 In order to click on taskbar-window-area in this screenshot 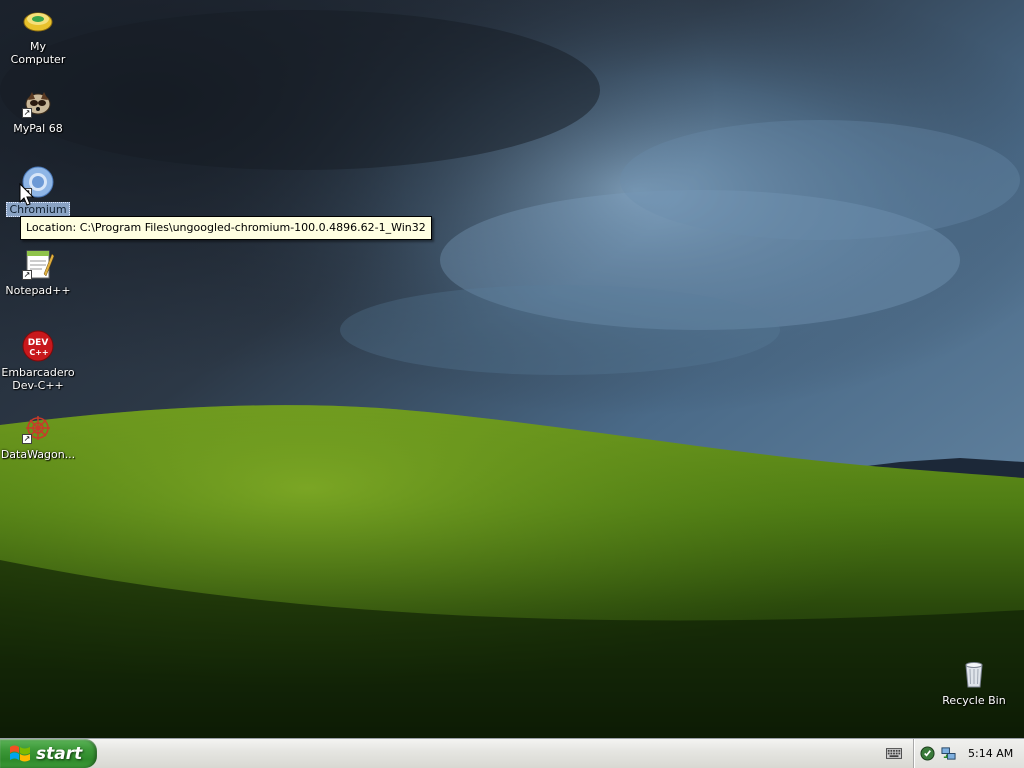, I will do `click(490, 753)`.